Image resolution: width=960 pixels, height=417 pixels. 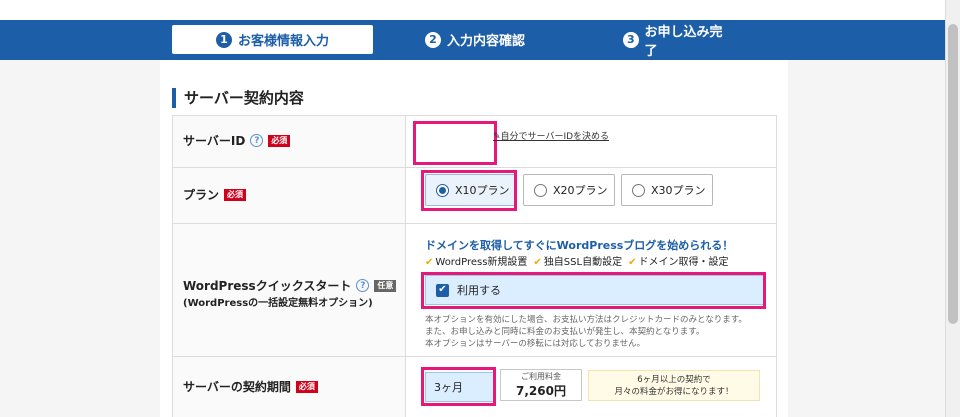 I want to click on wp-feature-list: ✔ WordPress新規設置 ✔ 独自SSL自動設定 ✔ ドメイン取得・設定, so click(x=576, y=260).